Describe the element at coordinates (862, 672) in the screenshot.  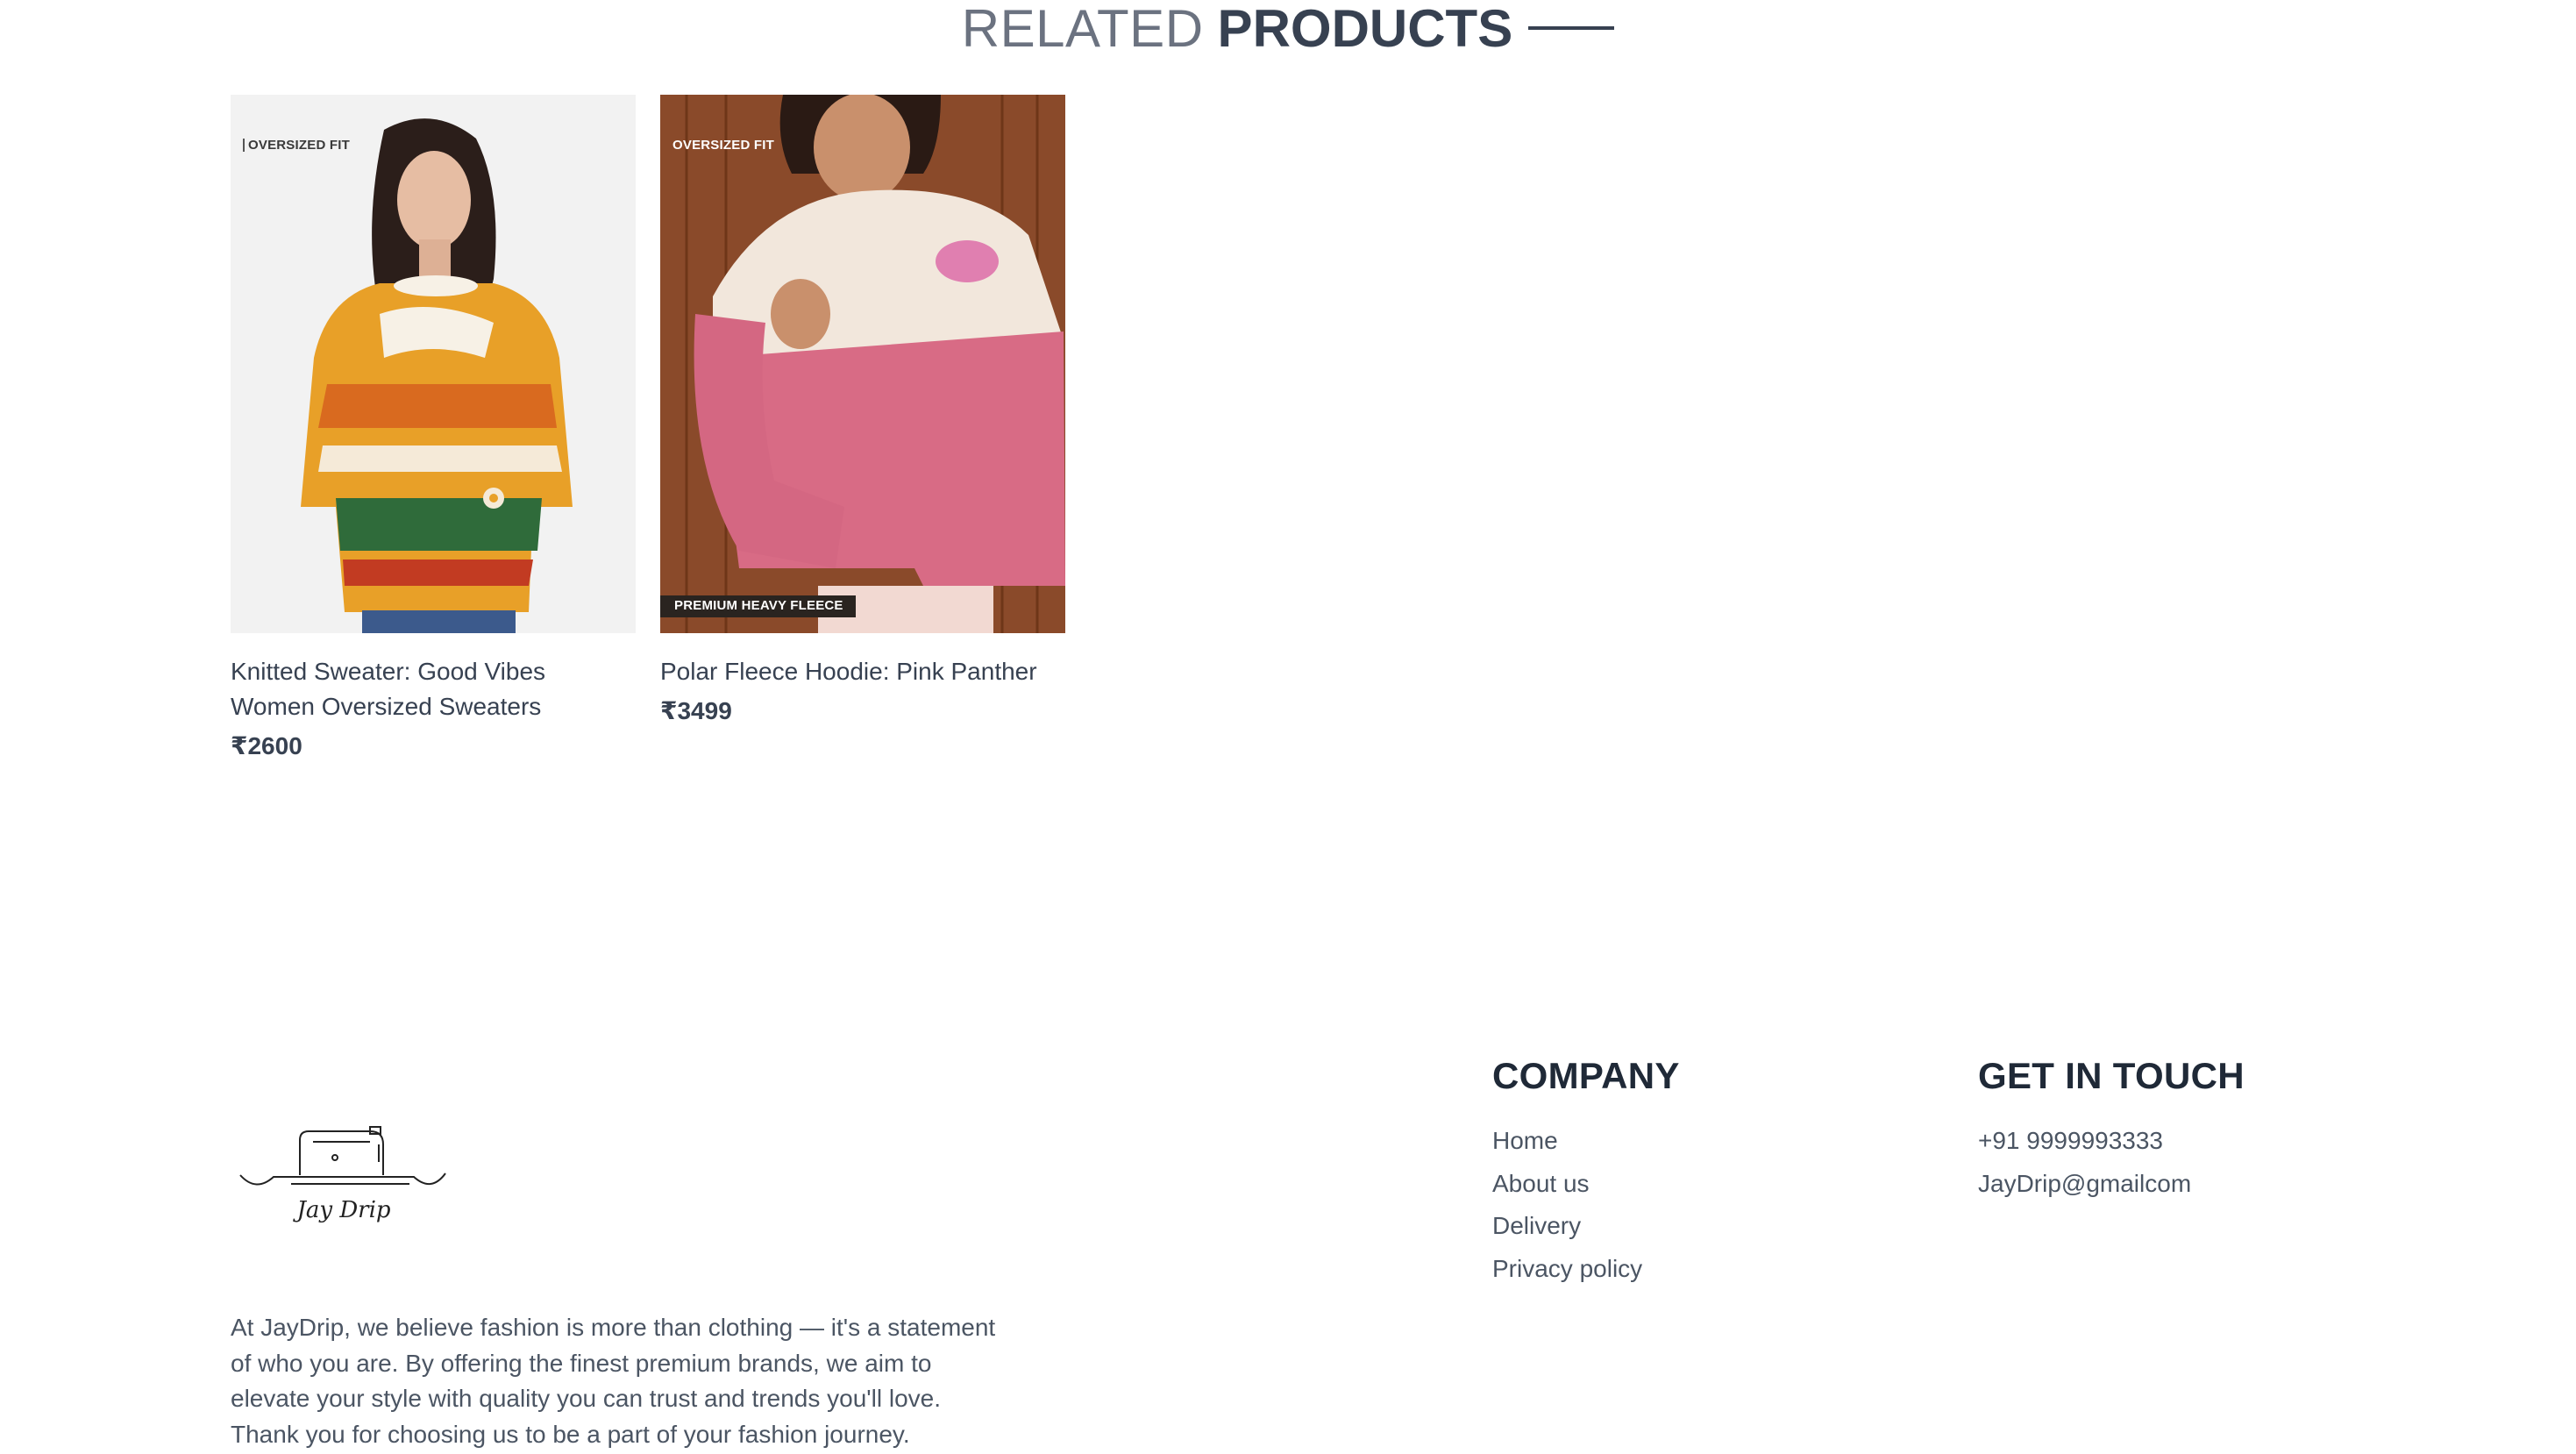
I see `product-name: Polar Fleece Hoodie: Pink Panther` at that location.